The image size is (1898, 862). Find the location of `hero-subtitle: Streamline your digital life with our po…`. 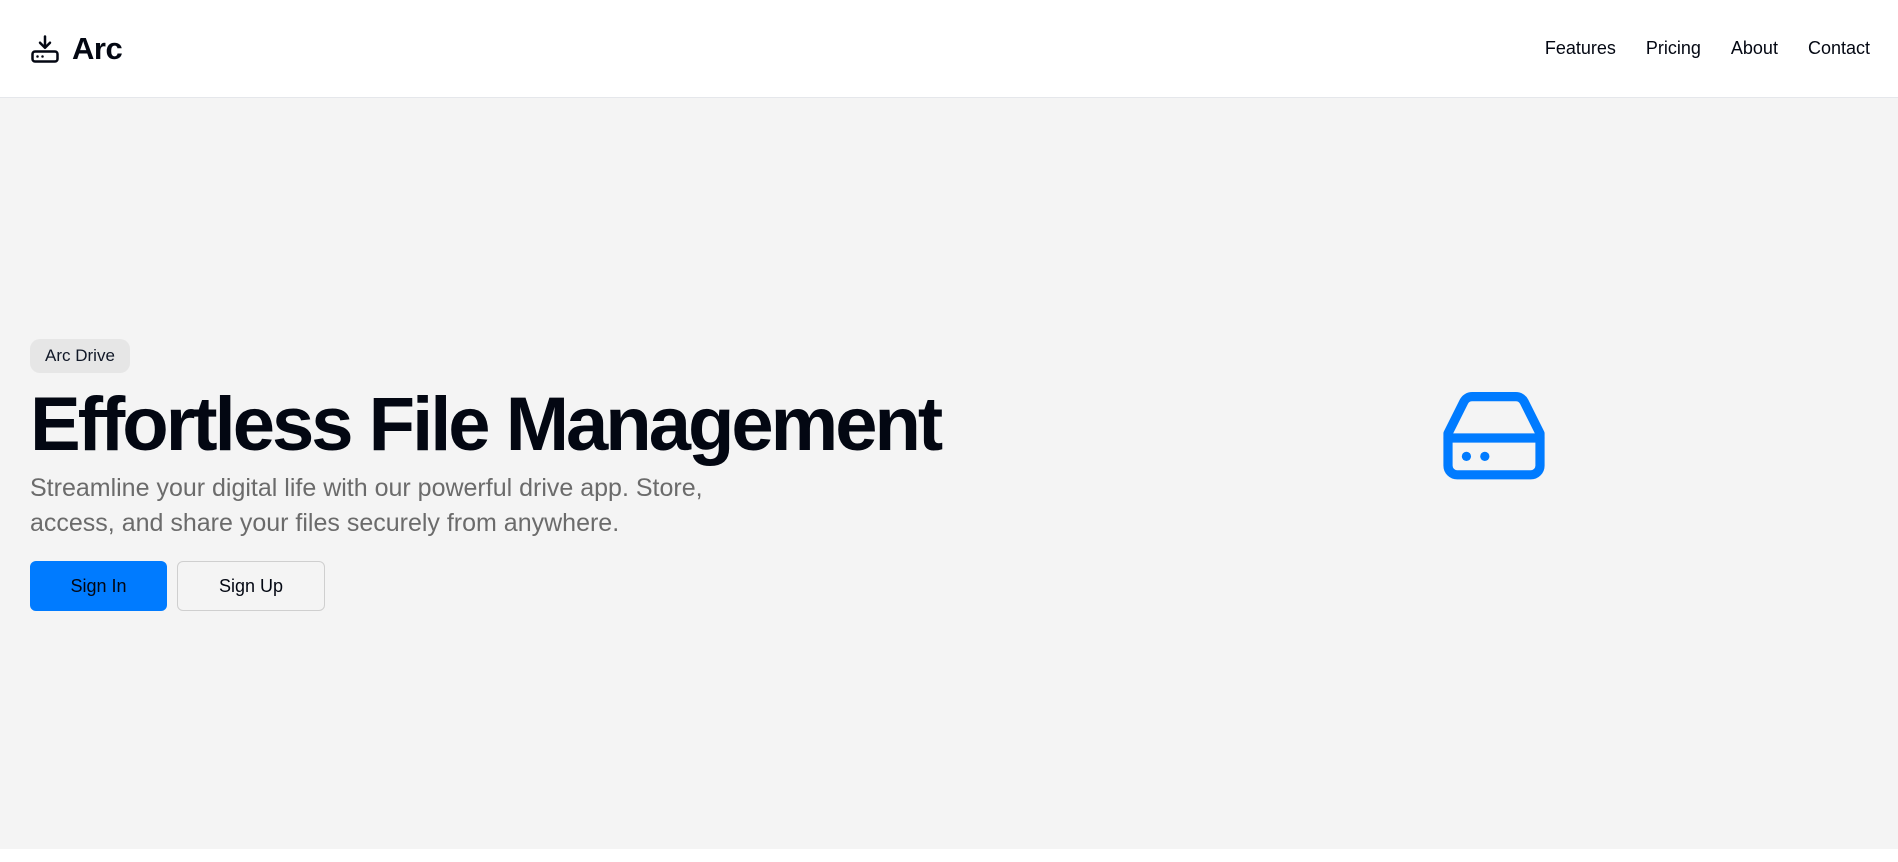

hero-subtitle: Streamline your digital life with our po… is located at coordinates (366, 505).